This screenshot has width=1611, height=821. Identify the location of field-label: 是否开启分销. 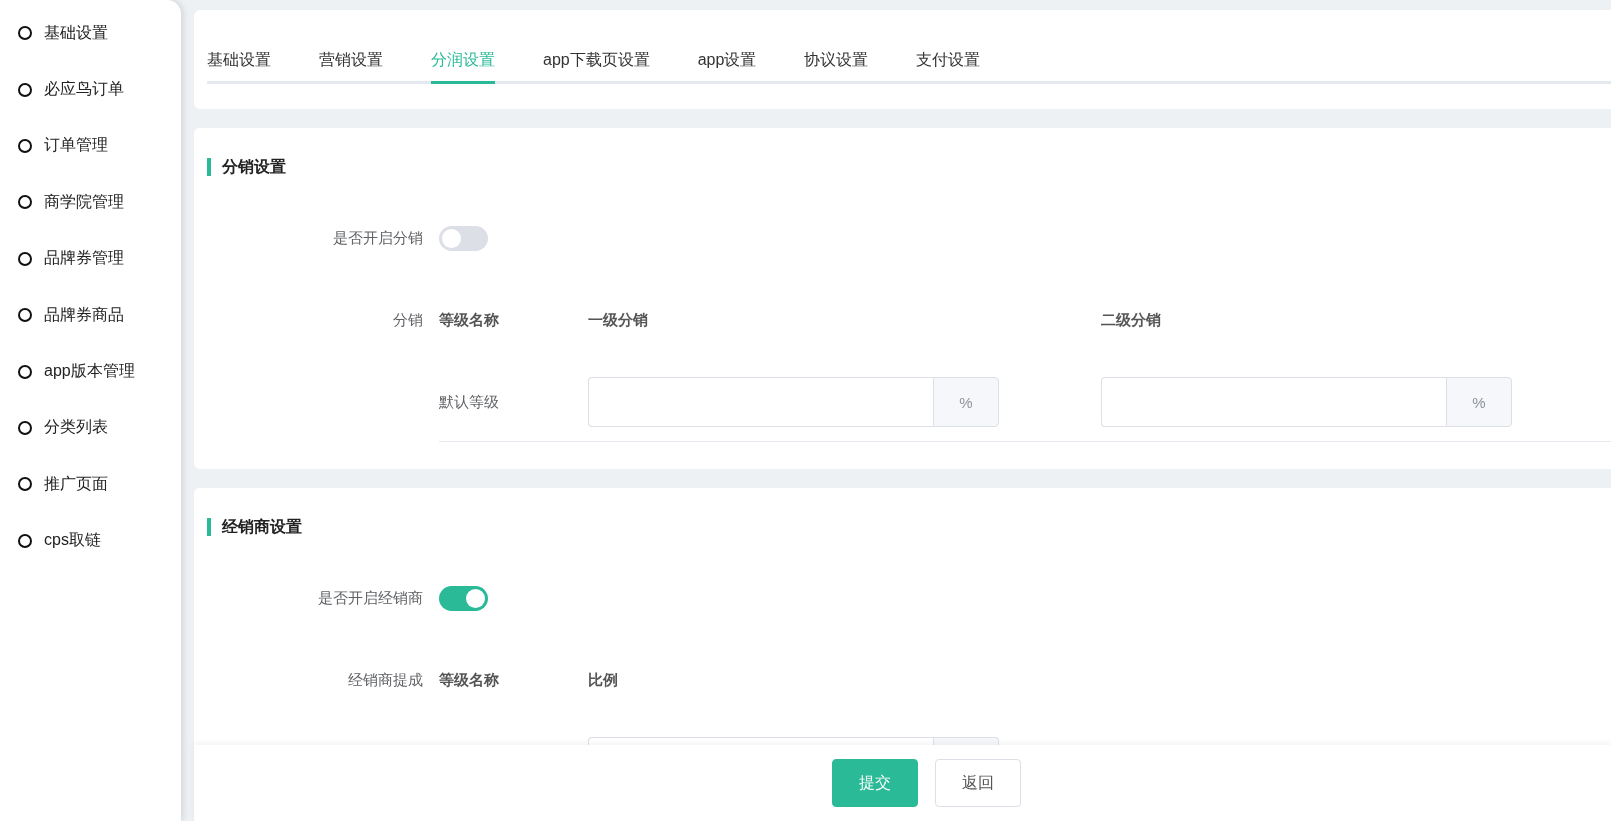
(378, 238).